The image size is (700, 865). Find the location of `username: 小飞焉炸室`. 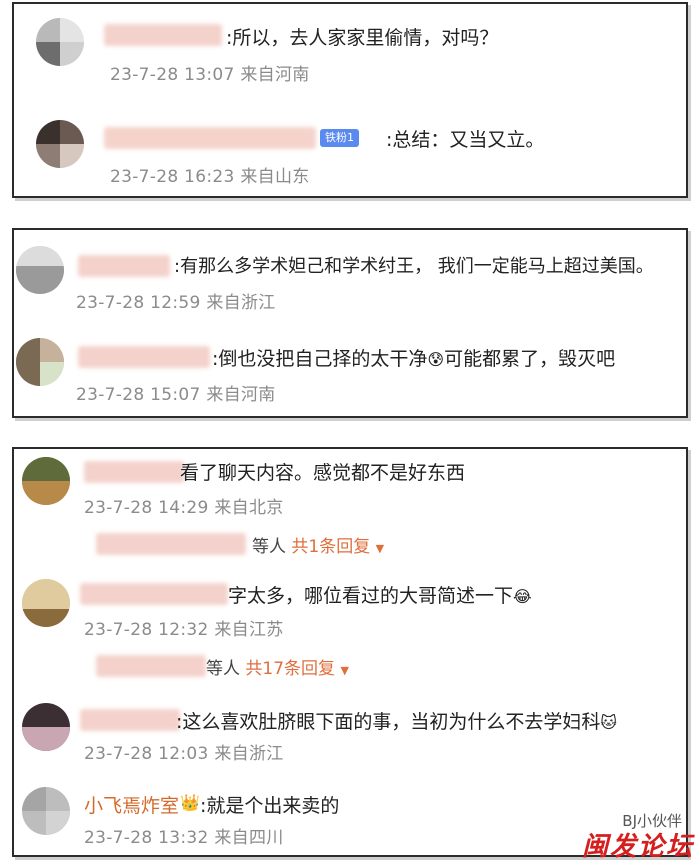

username: 小飞焉炸室 is located at coordinates (131, 804).